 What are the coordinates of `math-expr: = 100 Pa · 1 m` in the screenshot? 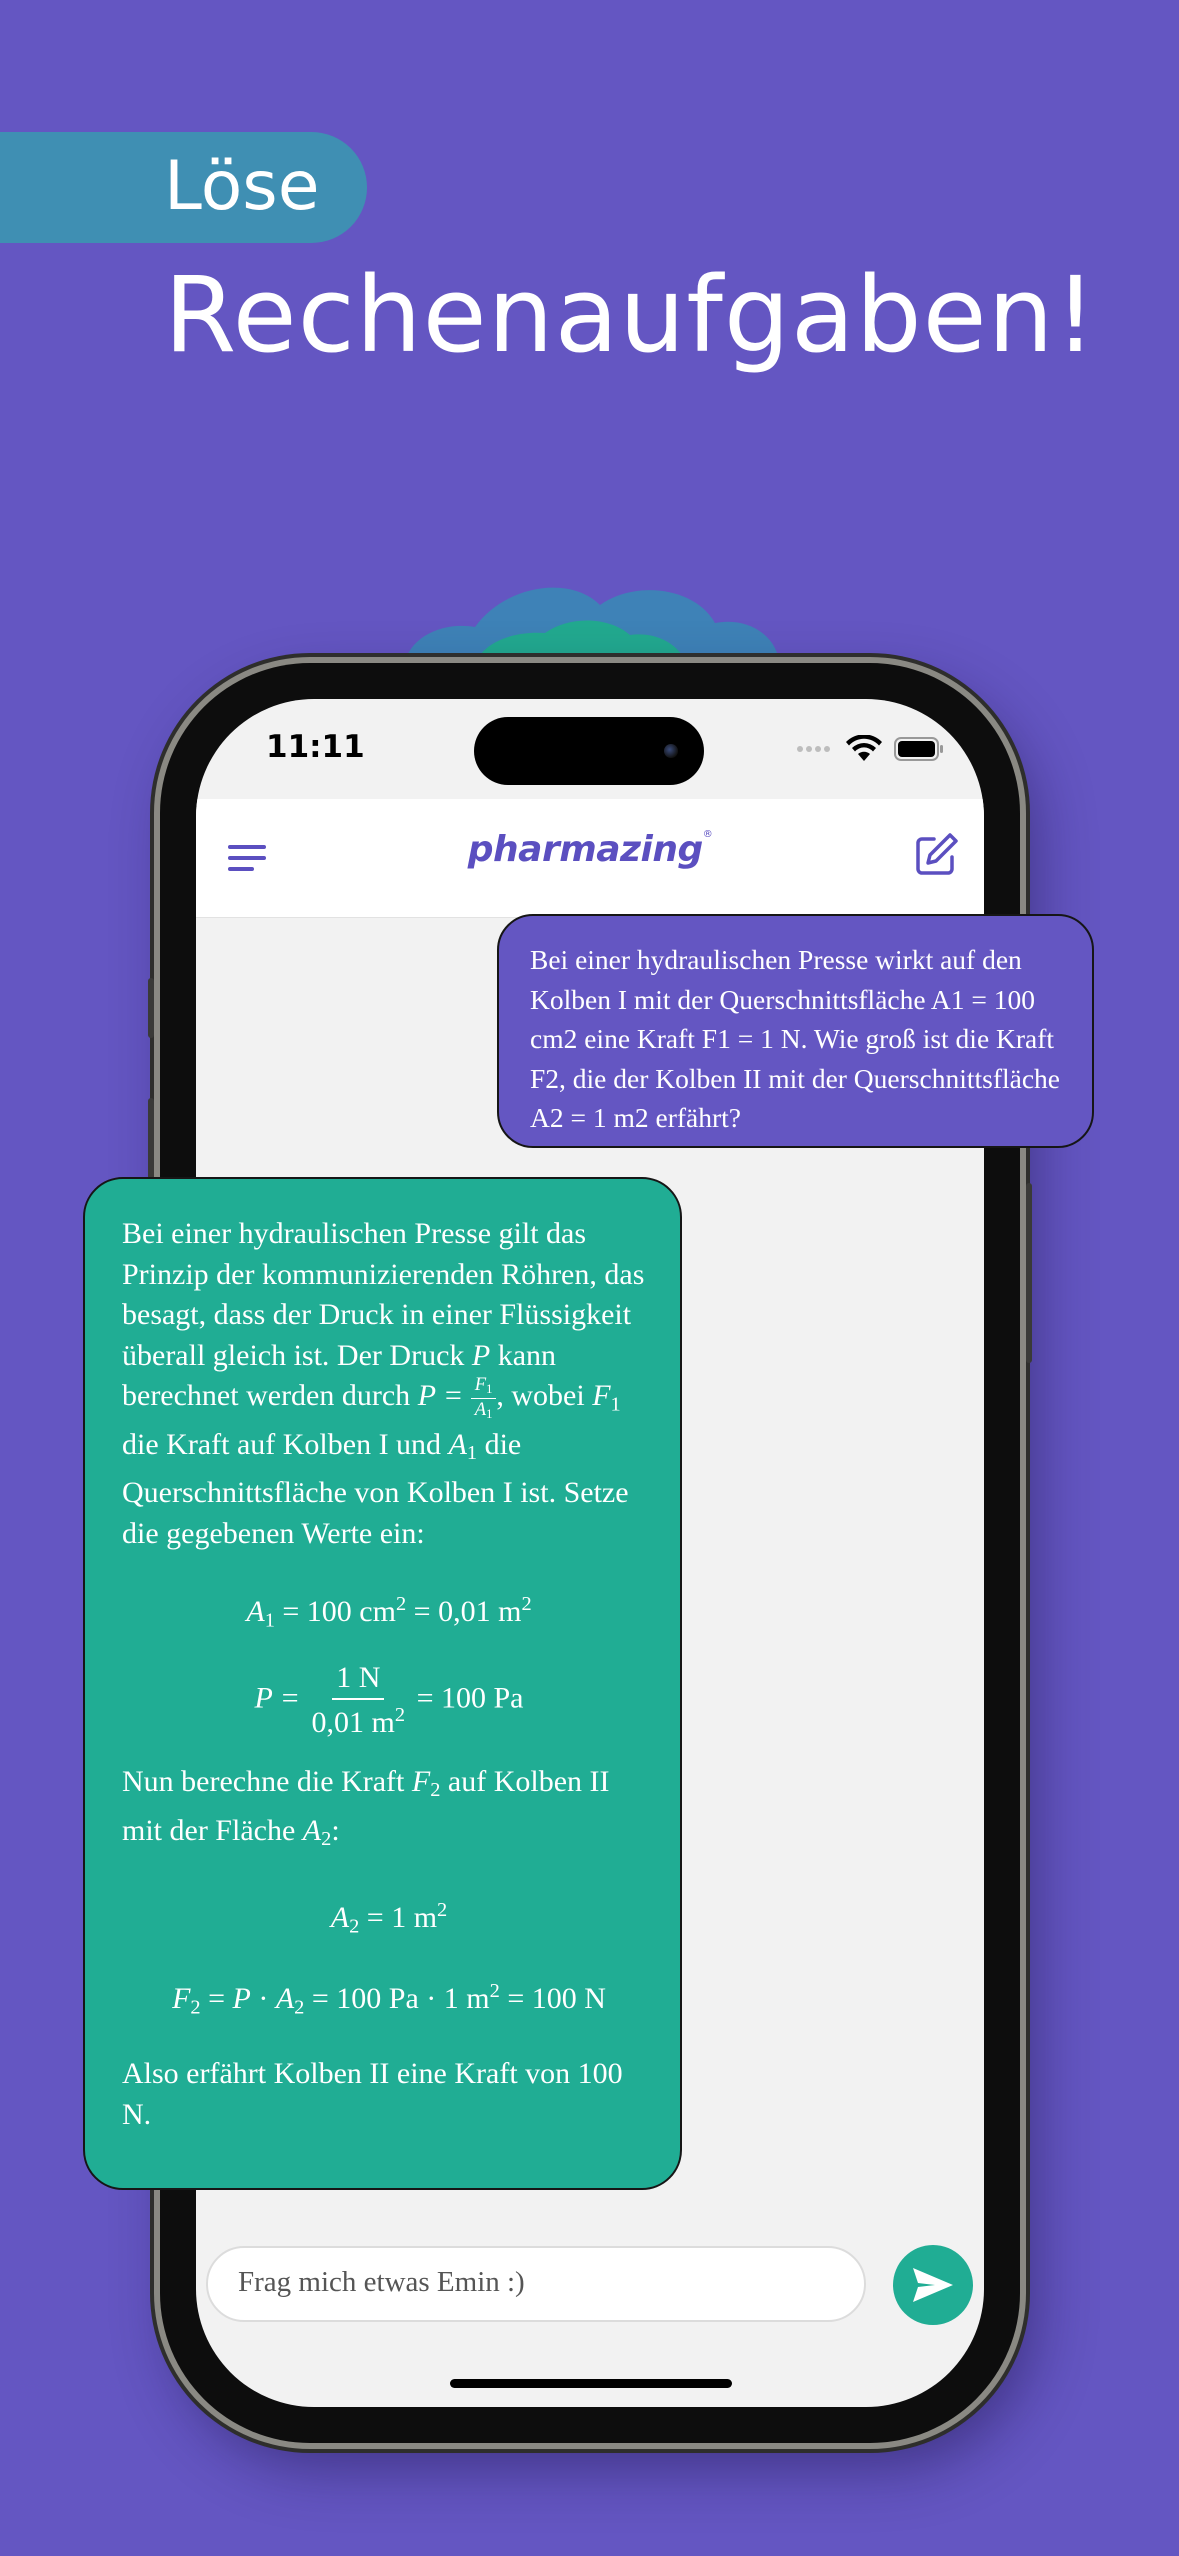 It's located at (397, 1999).